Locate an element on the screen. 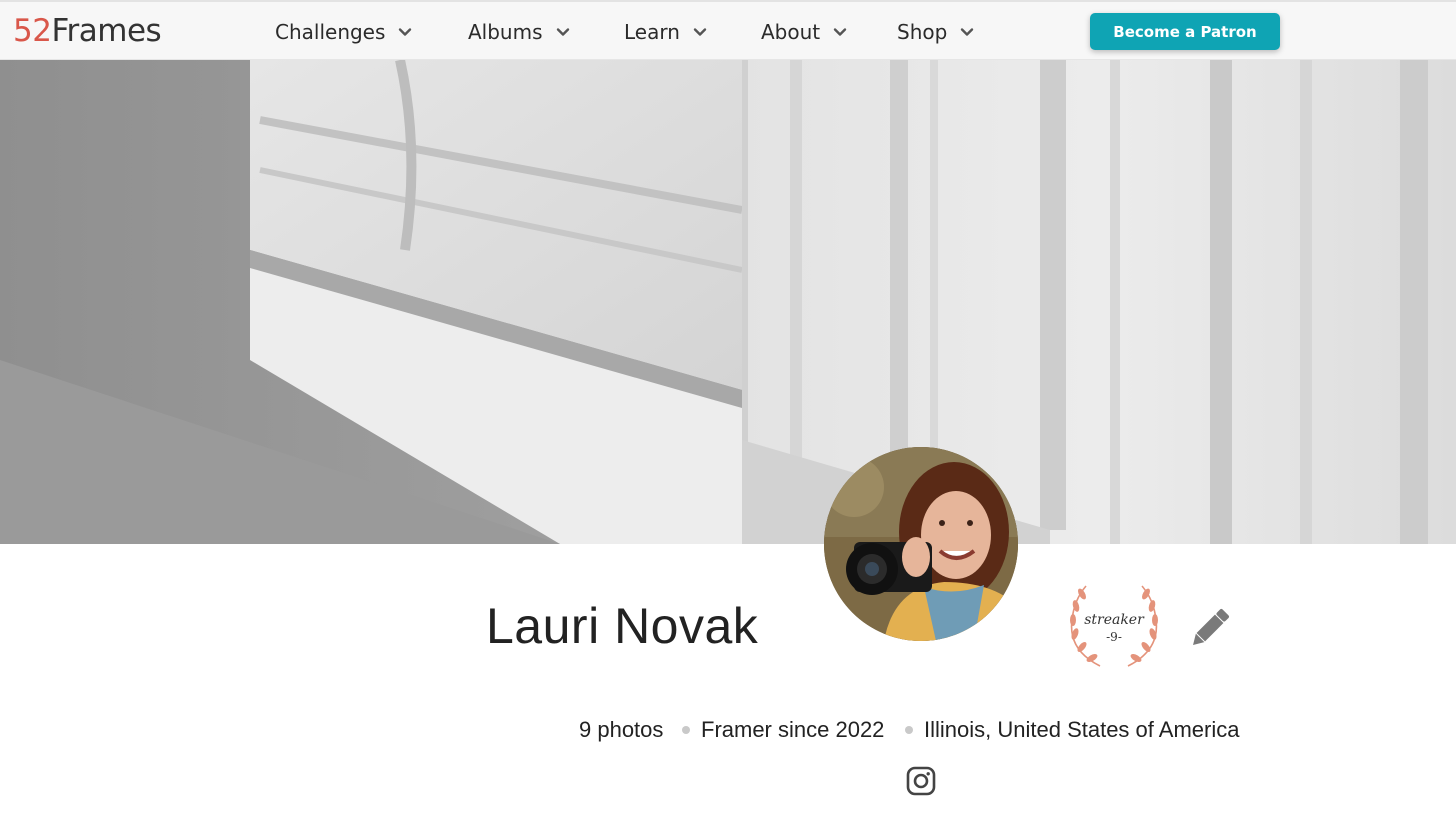 The height and width of the screenshot is (818, 1456). logo-number: 52 is located at coordinates (32, 31).